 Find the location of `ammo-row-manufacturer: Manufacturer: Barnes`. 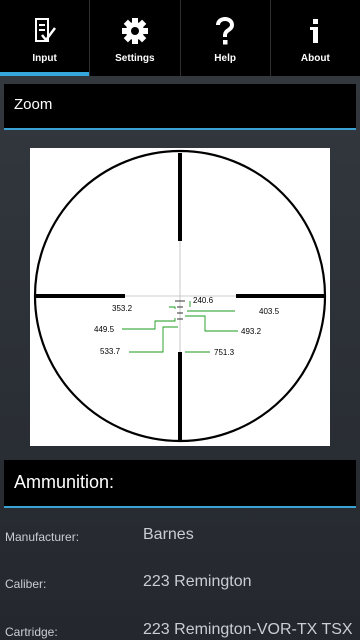

ammo-row-manufacturer: Manufacturer: Barnes is located at coordinates (180, 536).